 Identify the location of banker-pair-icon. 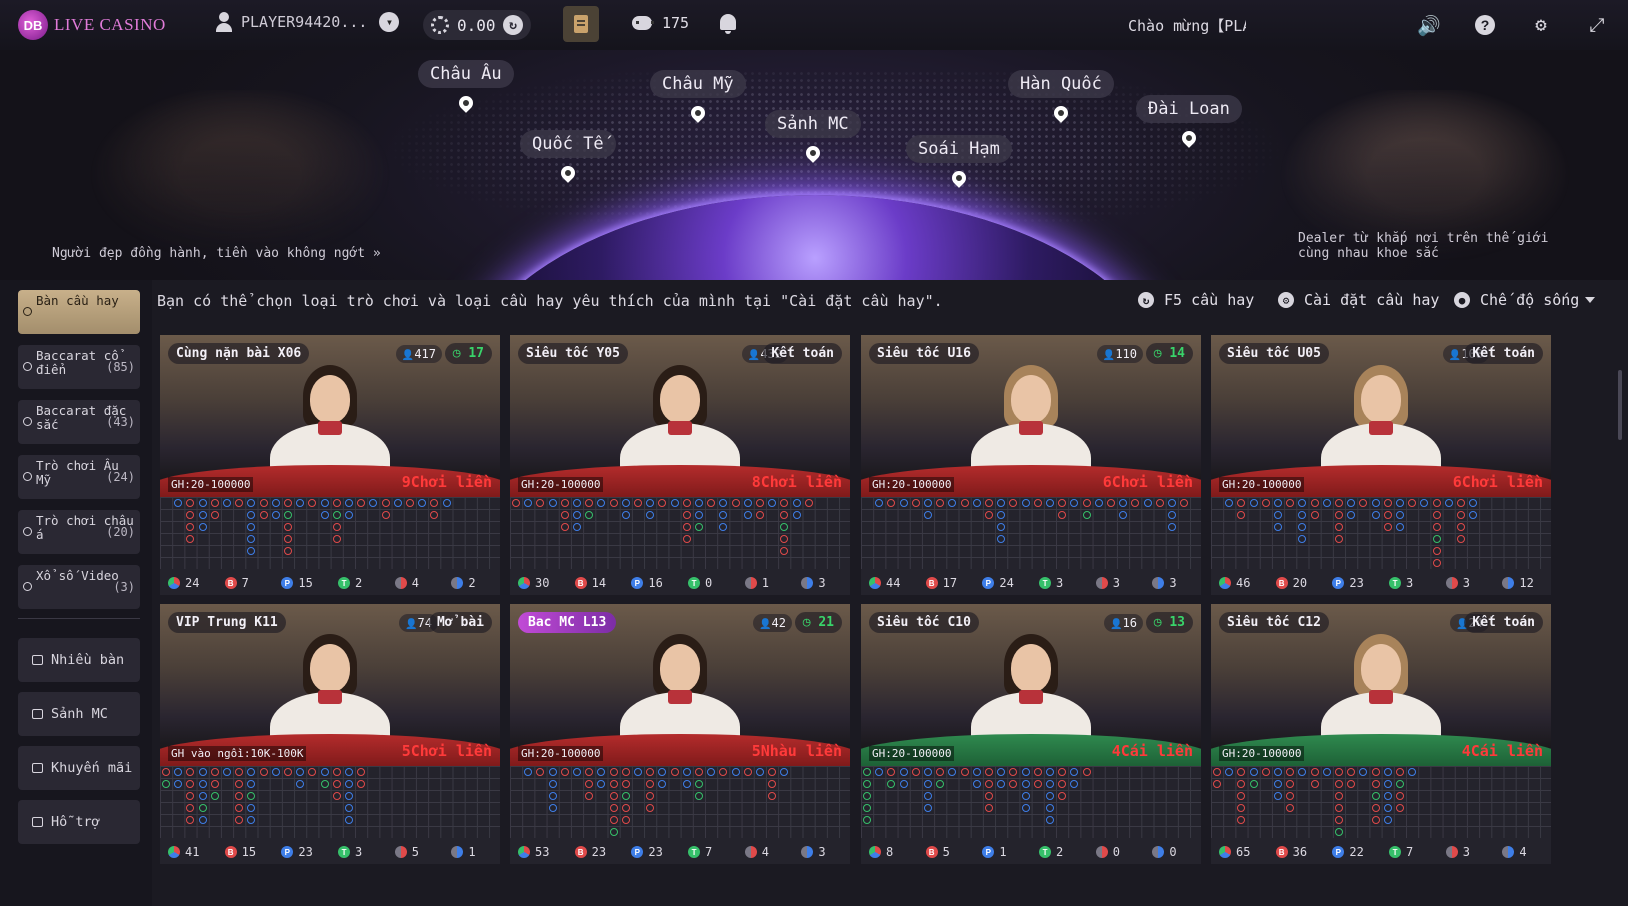
(400, 852).